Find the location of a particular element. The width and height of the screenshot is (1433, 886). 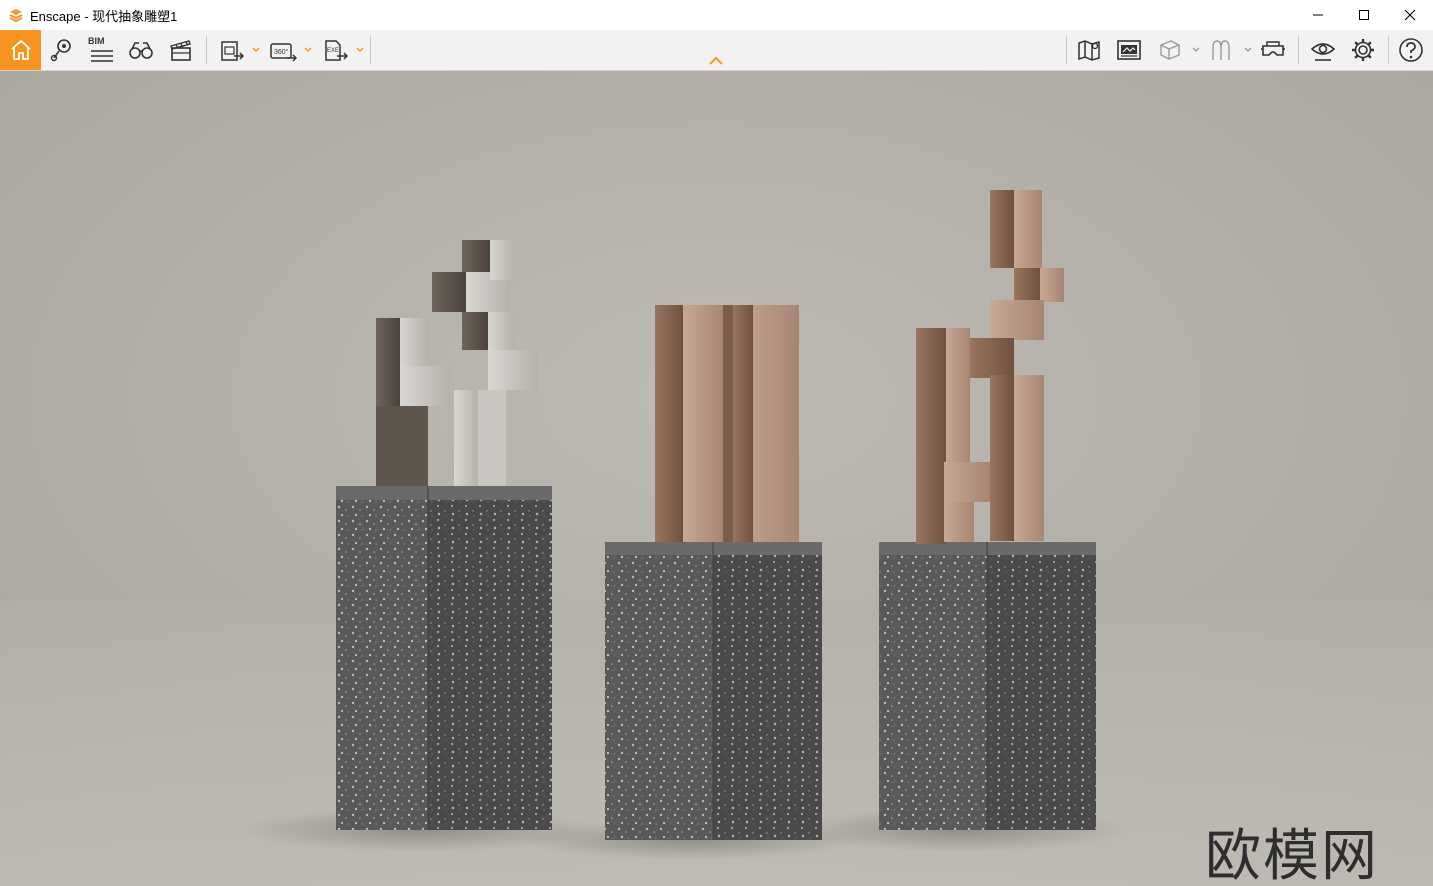

clapperboard-icon is located at coordinates (180, 50).